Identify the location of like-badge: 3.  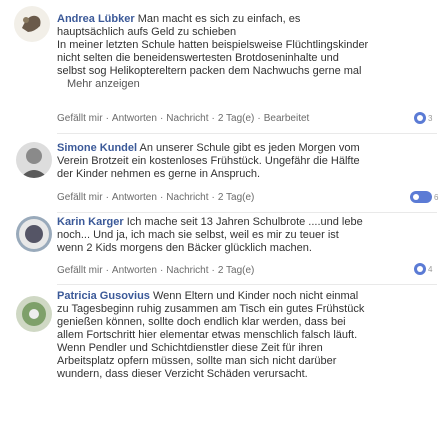
(423, 118).